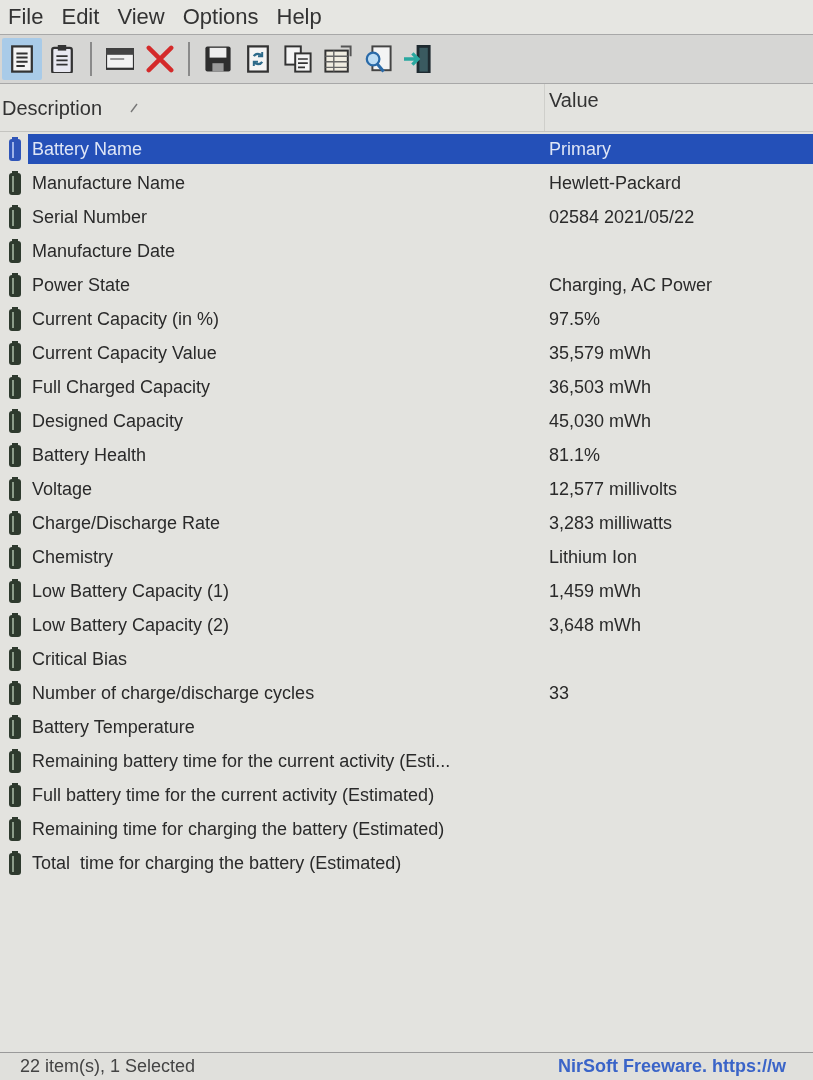  I want to click on table-cell-text: Battery Temperature, so click(113, 727).